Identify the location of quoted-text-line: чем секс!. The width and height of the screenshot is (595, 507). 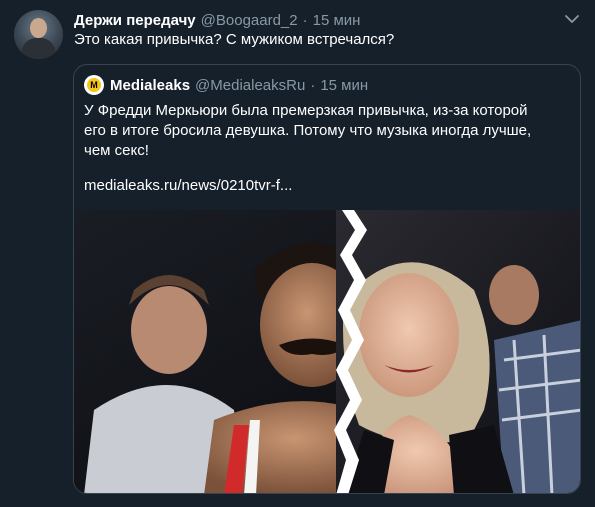
(116, 150).